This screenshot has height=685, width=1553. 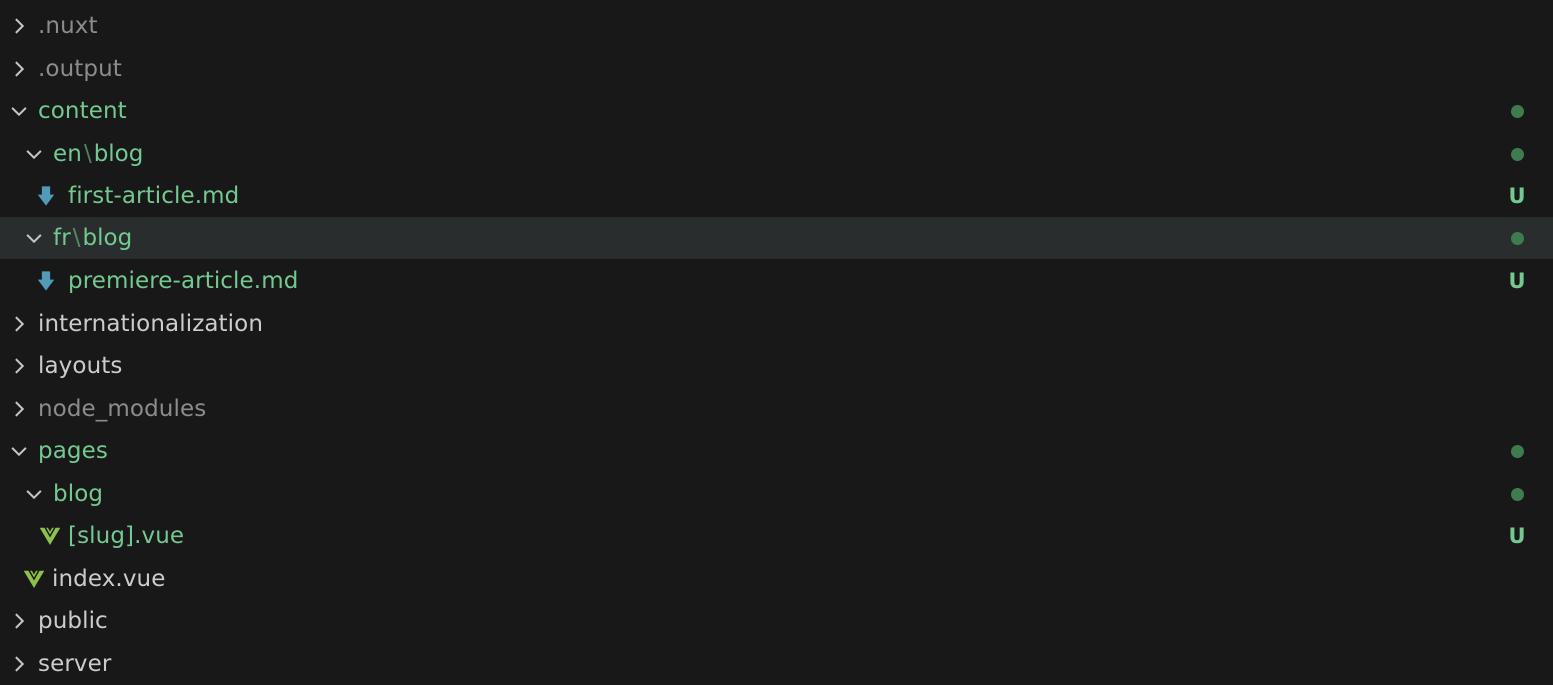 I want to click on tree-item-first-article-file: first-article.md U, so click(x=776, y=196).